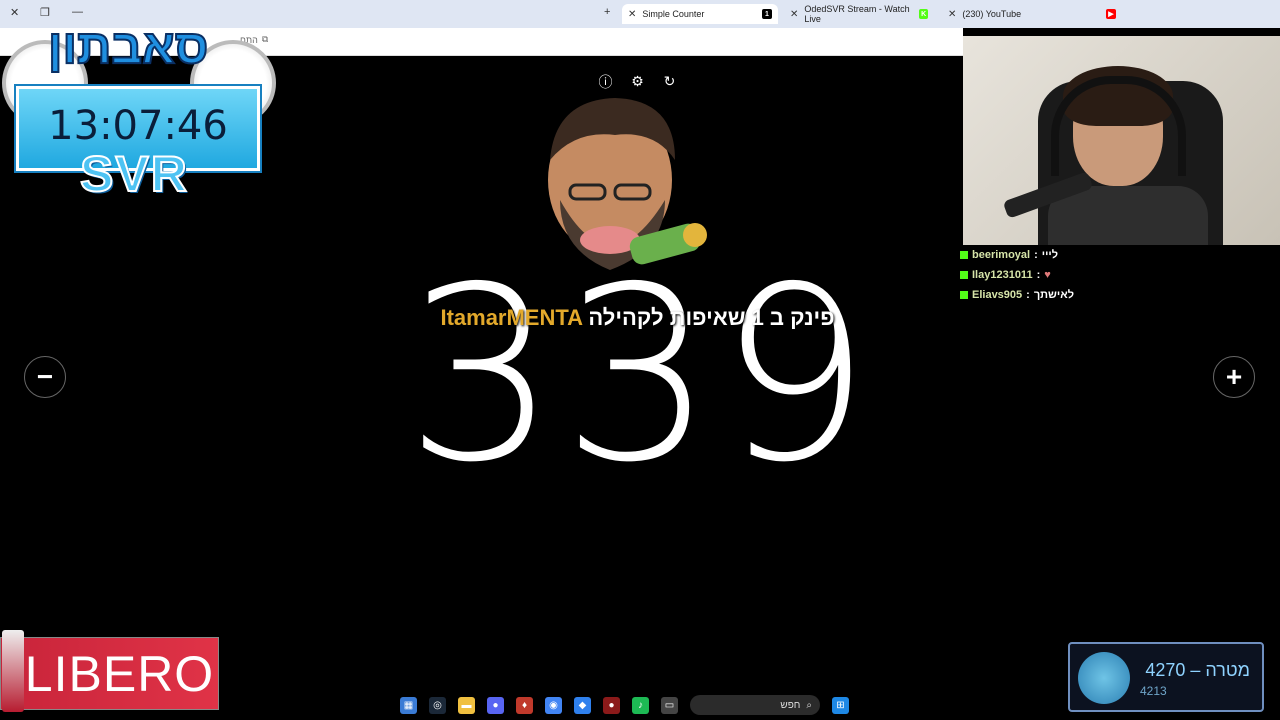  I want to click on spotify-icon: ♪, so click(640, 705).